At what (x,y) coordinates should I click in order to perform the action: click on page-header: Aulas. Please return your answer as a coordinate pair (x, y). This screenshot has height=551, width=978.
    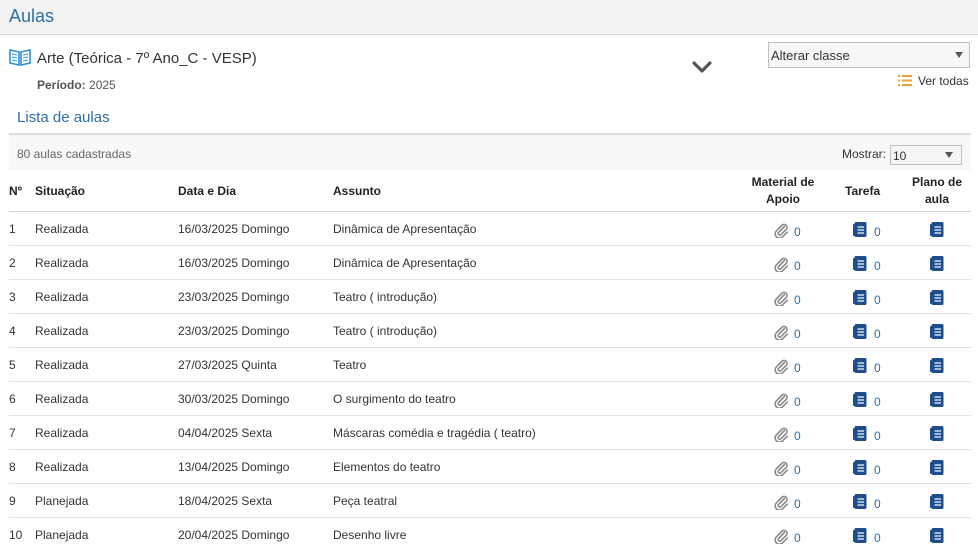
    Looking at the image, I should click on (489, 17).